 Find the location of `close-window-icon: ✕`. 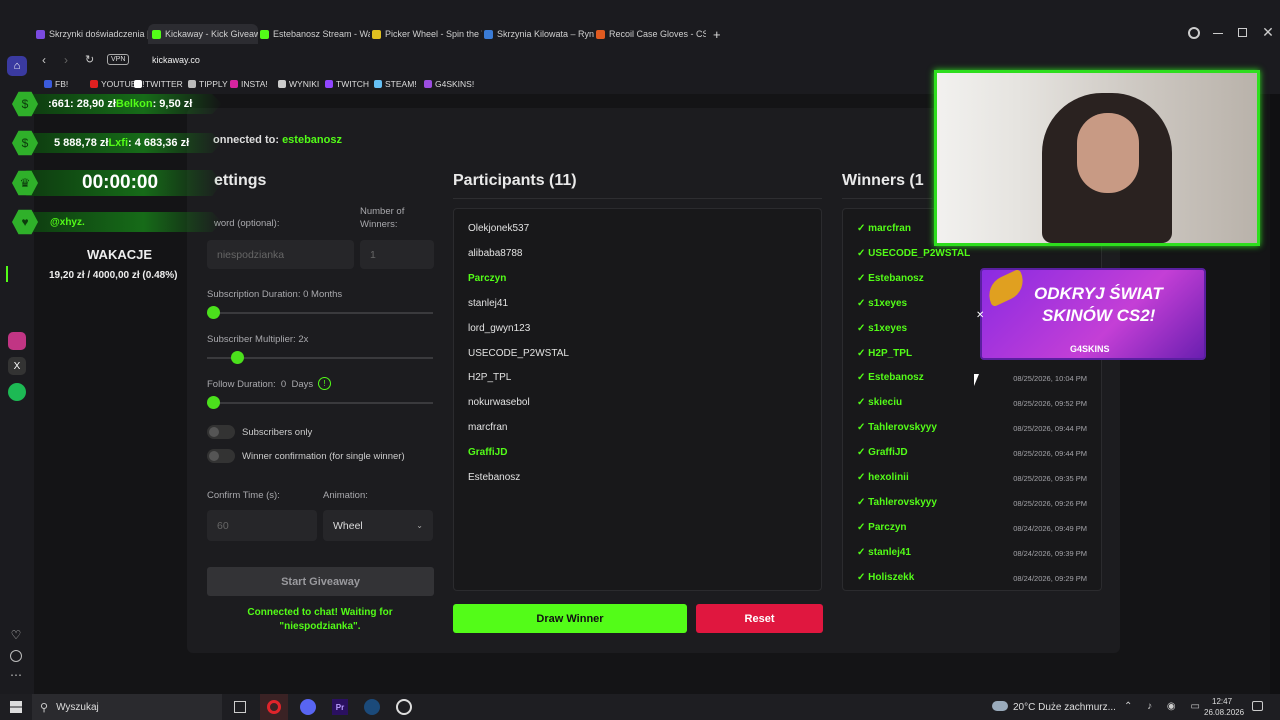

close-window-icon: ✕ is located at coordinates (1268, 32).